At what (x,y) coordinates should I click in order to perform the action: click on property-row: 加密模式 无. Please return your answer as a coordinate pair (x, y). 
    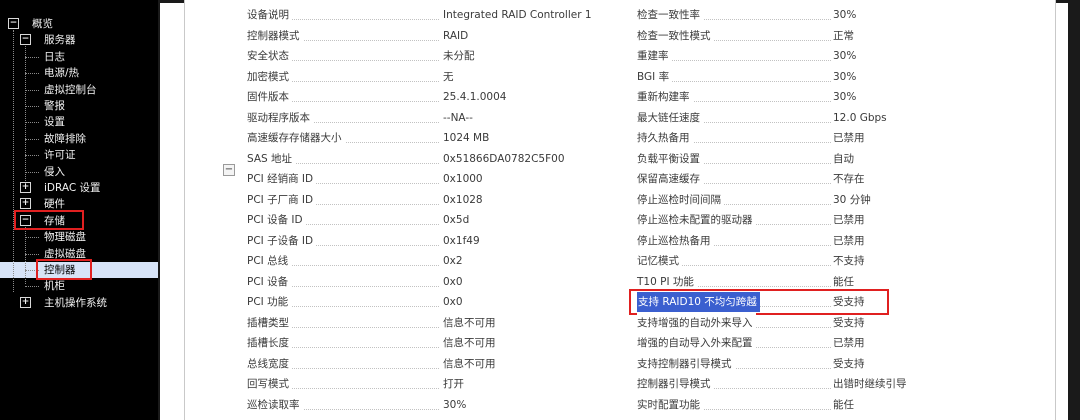
    Looking at the image, I should click on (397, 76).